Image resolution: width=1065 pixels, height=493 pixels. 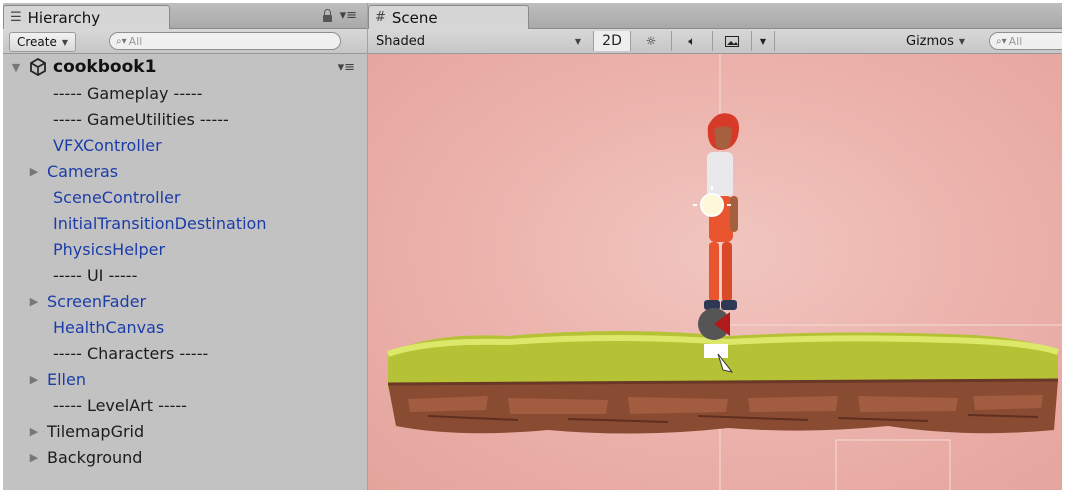 I want to click on grid-icon: #, so click(x=380, y=17).